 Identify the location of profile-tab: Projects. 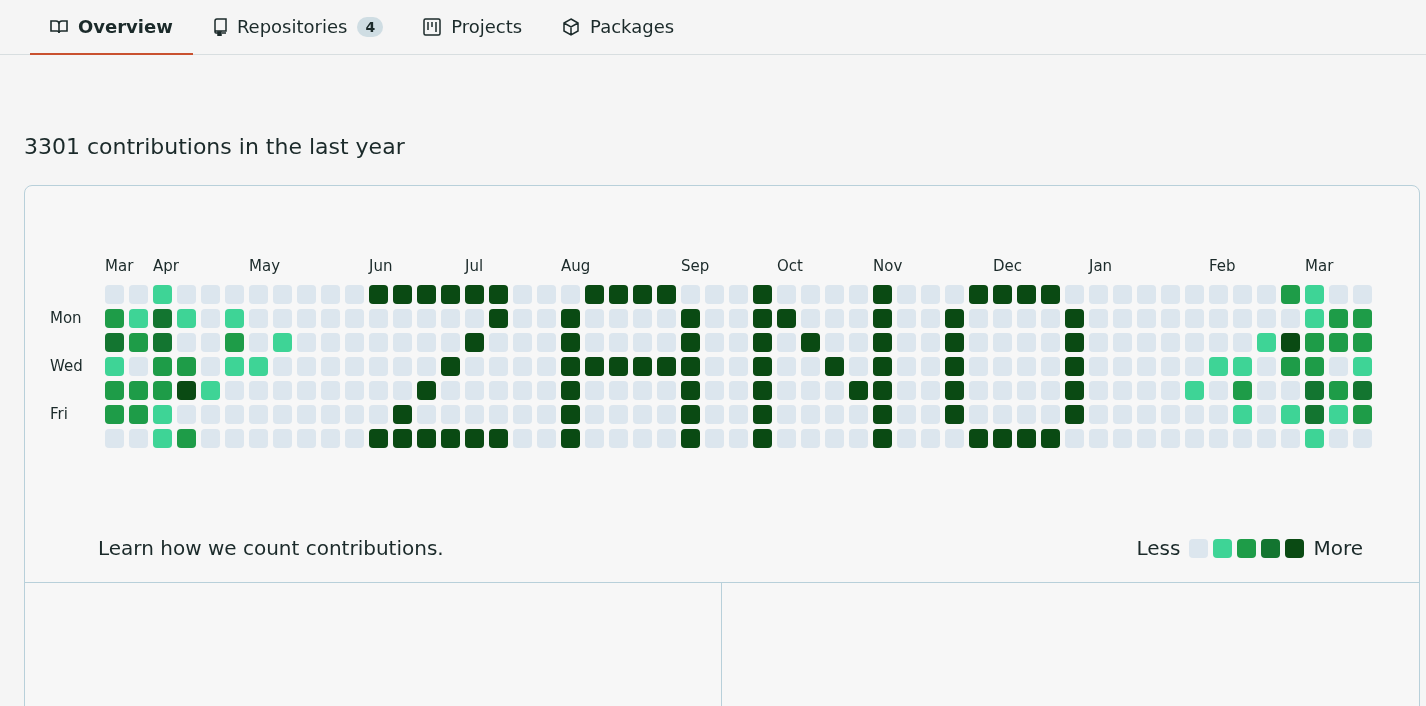
(473, 27).